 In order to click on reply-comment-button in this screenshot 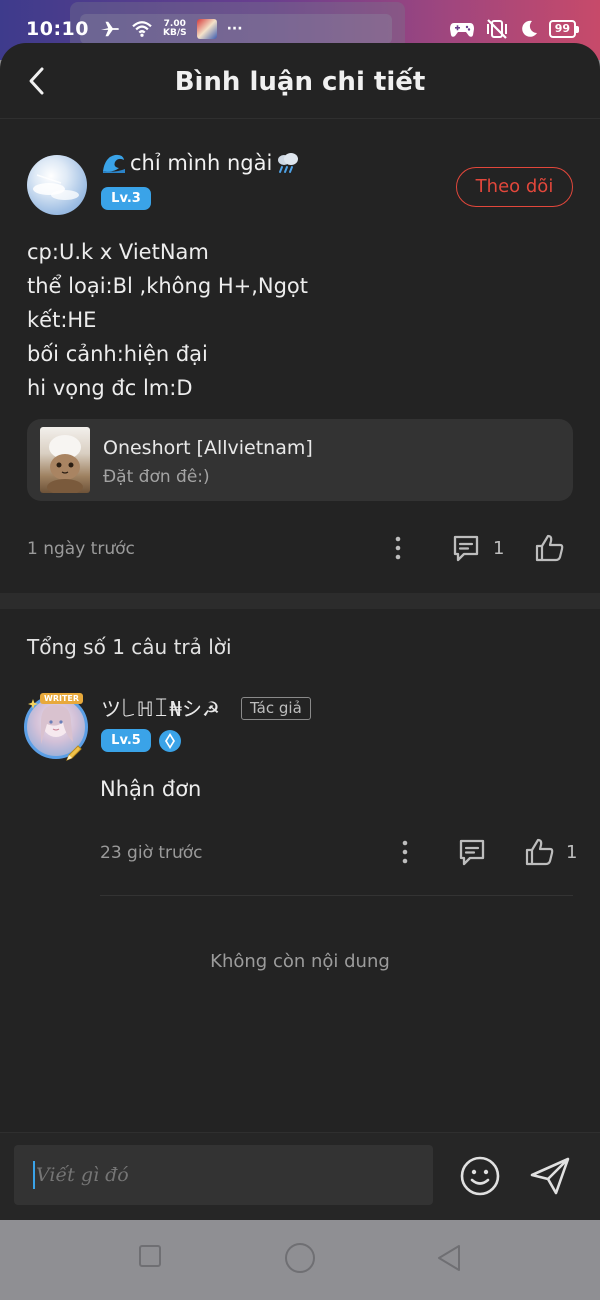, I will do `click(472, 852)`.